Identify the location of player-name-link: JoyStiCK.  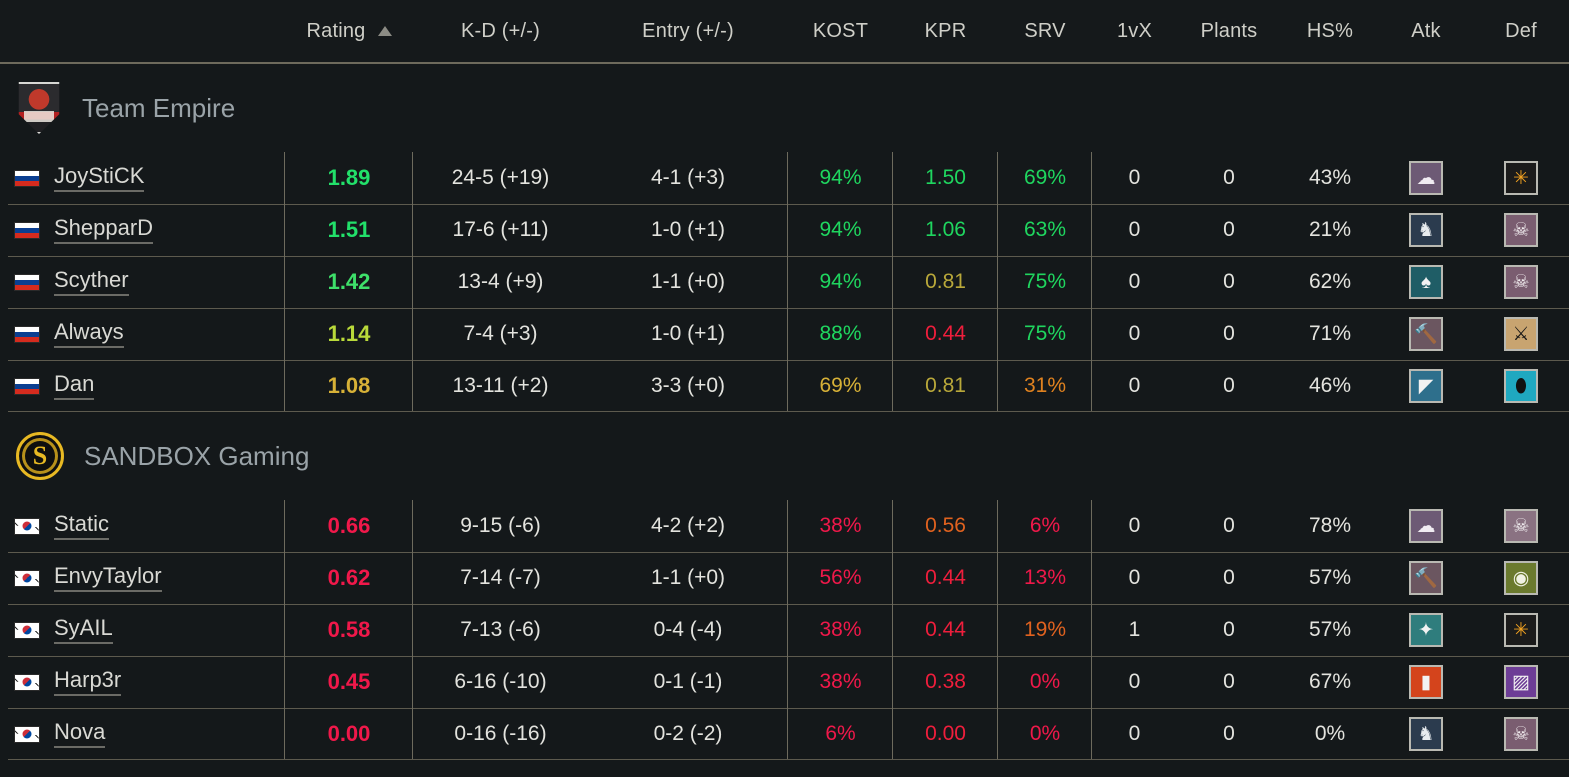
(99, 178).